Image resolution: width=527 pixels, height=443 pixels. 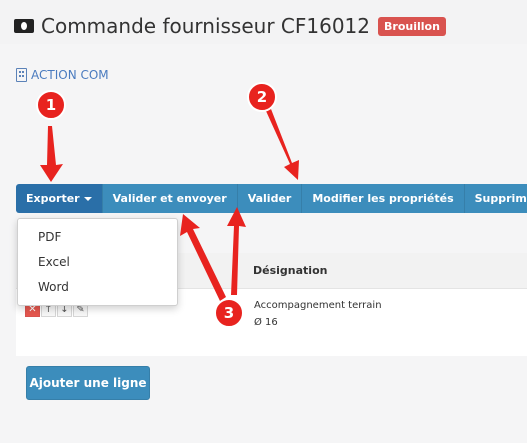 What do you see at coordinates (290, 270) in the screenshot?
I see `column-header-designation: Désignation` at bounding box center [290, 270].